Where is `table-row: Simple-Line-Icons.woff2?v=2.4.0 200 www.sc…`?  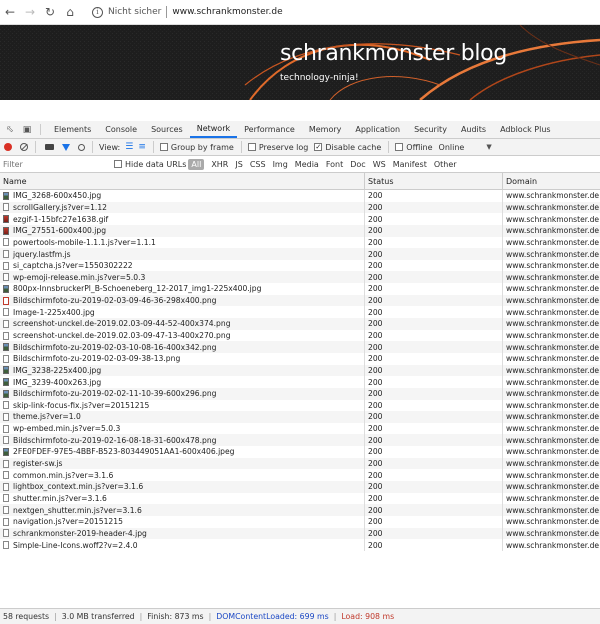
table-row: Simple-Line-Icons.woff2?v=2.4.0 200 www.sc… is located at coordinates (300, 545).